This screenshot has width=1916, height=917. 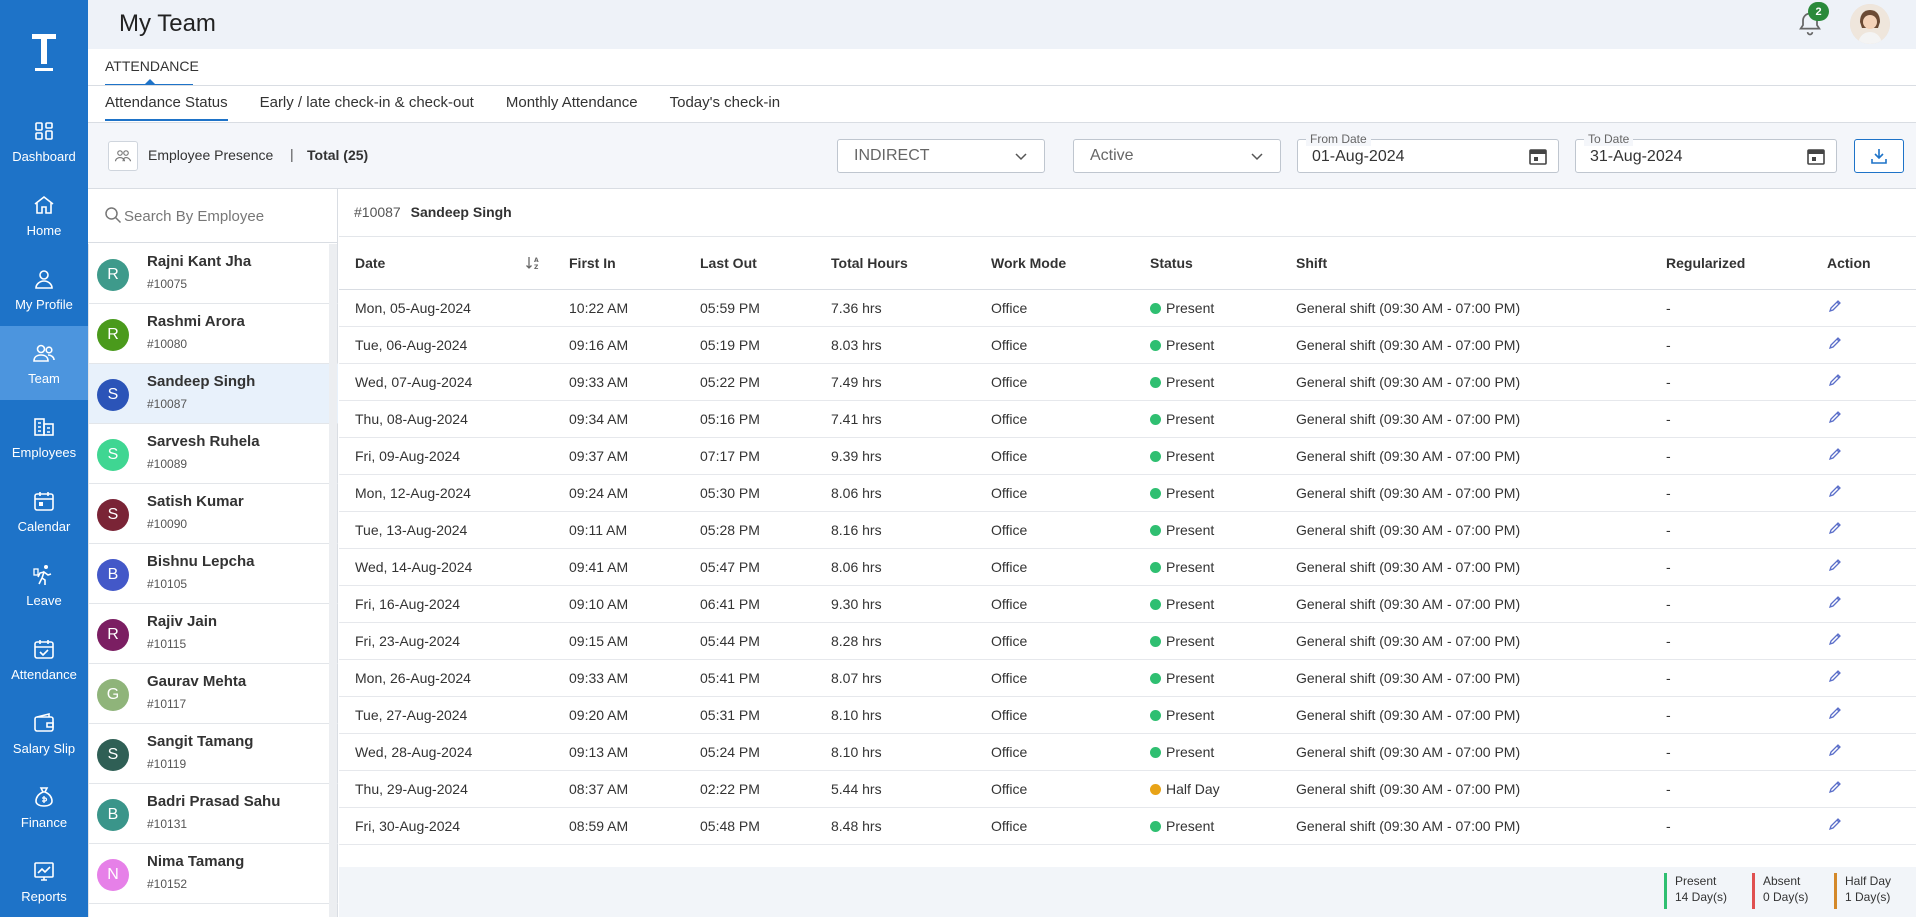 I want to click on sidebar-item-dashboard: Dashboard, so click(x=44, y=141).